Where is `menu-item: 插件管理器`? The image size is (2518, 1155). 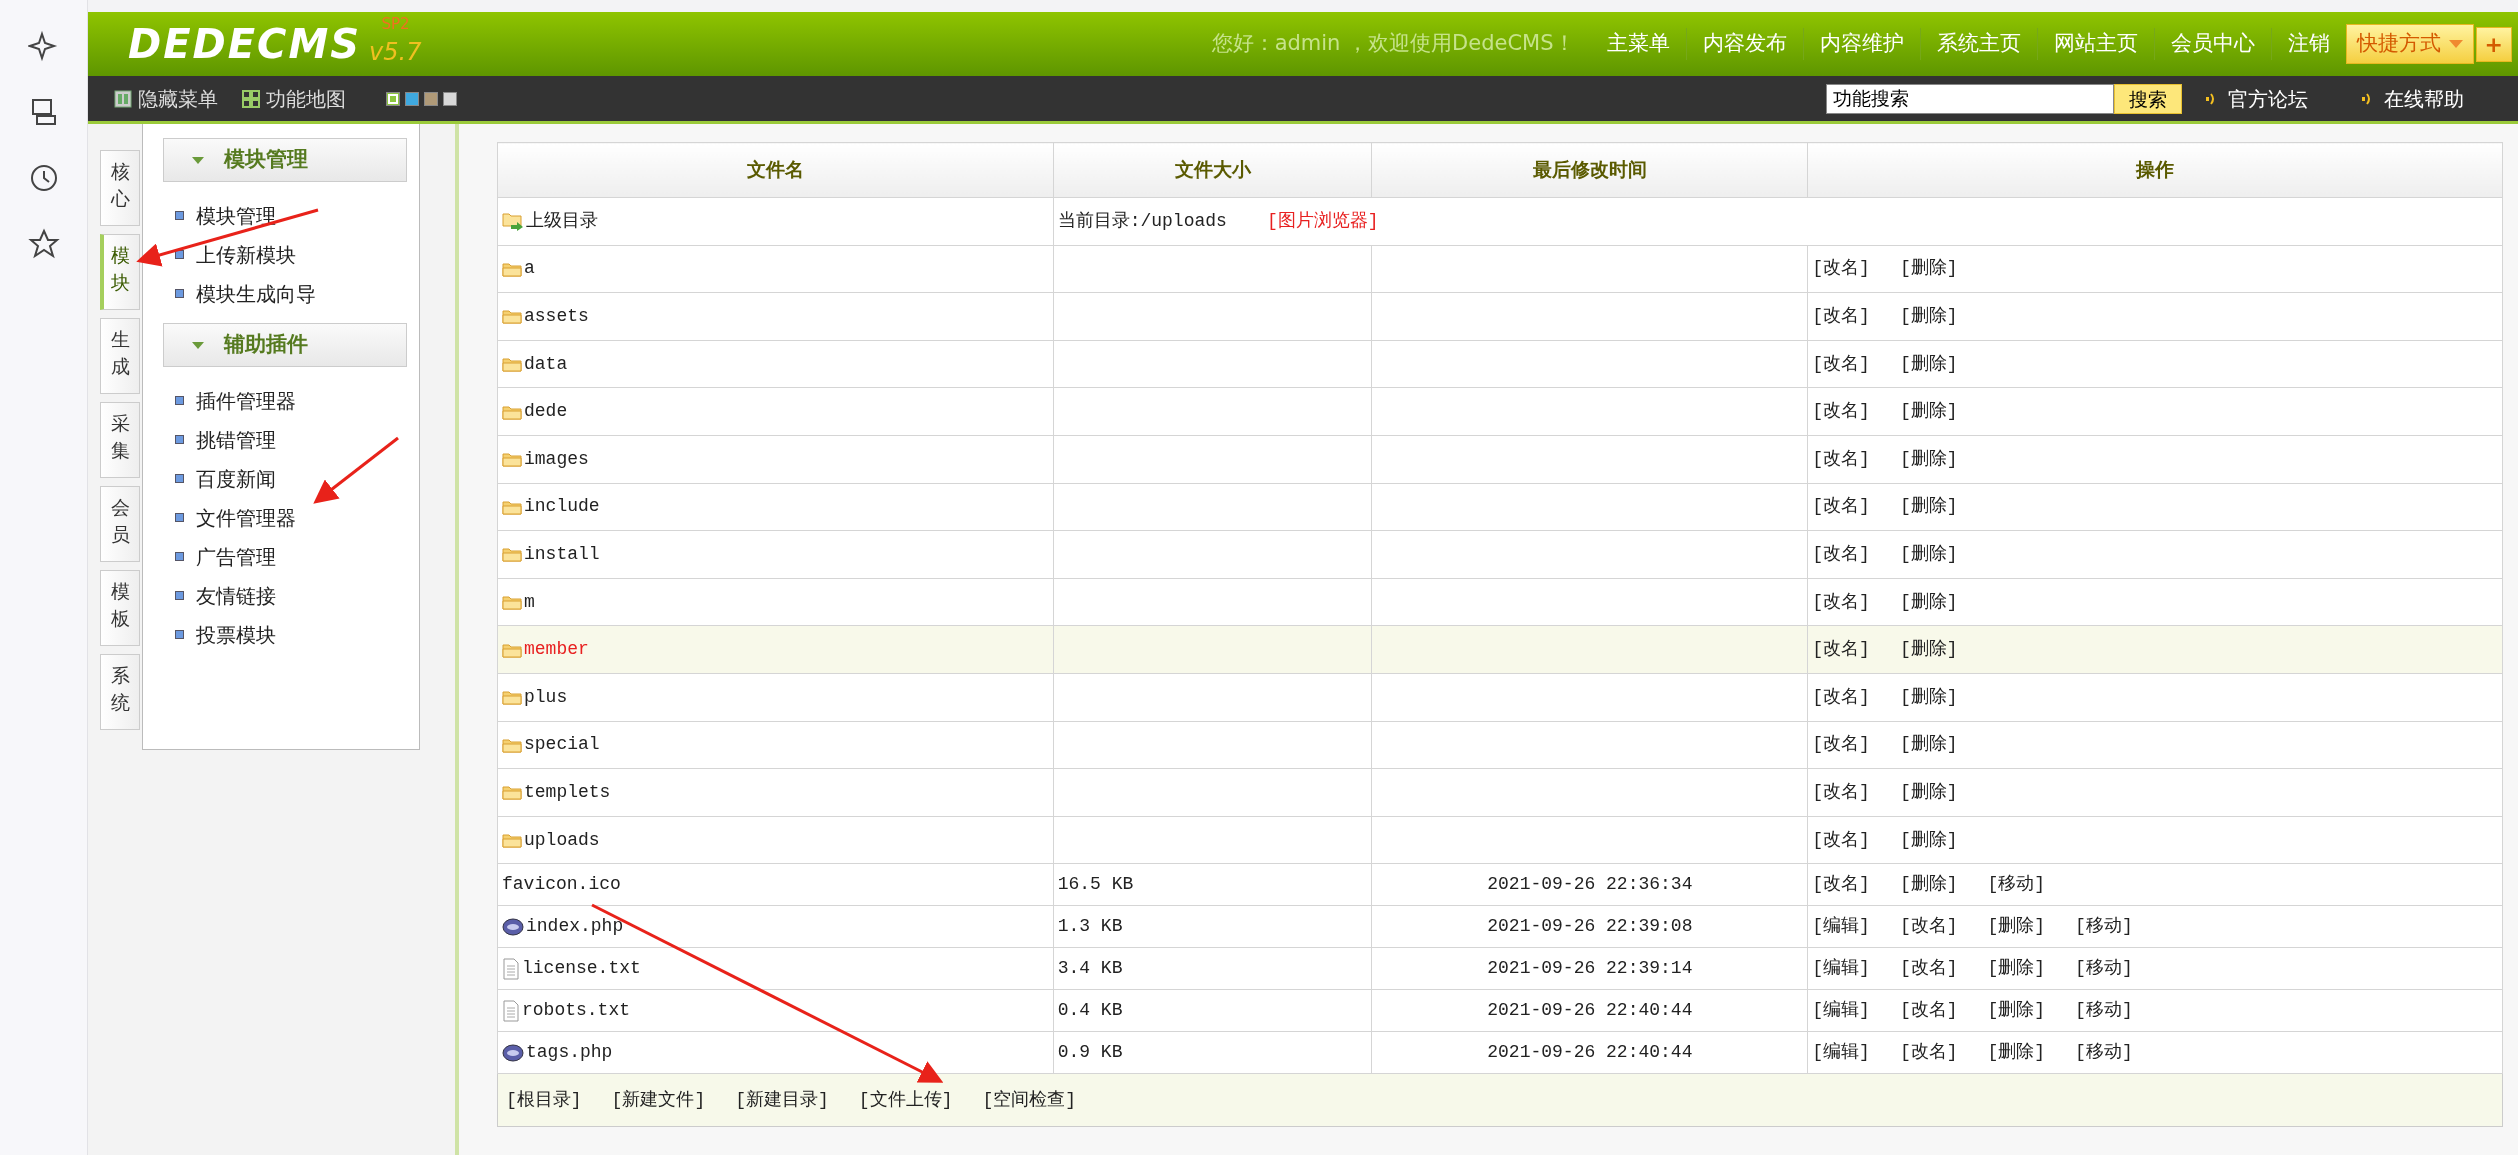 menu-item: 插件管理器 is located at coordinates (285, 400).